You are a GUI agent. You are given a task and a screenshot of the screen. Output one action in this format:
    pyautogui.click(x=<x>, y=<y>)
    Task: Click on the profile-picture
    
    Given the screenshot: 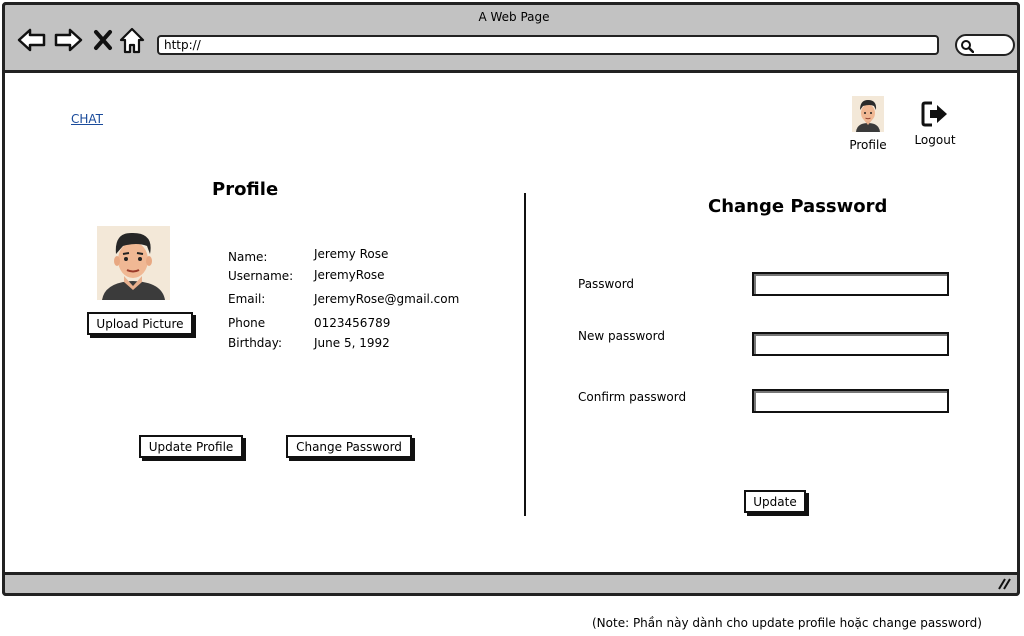 What is the action you would take?
    pyautogui.click(x=133, y=263)
    